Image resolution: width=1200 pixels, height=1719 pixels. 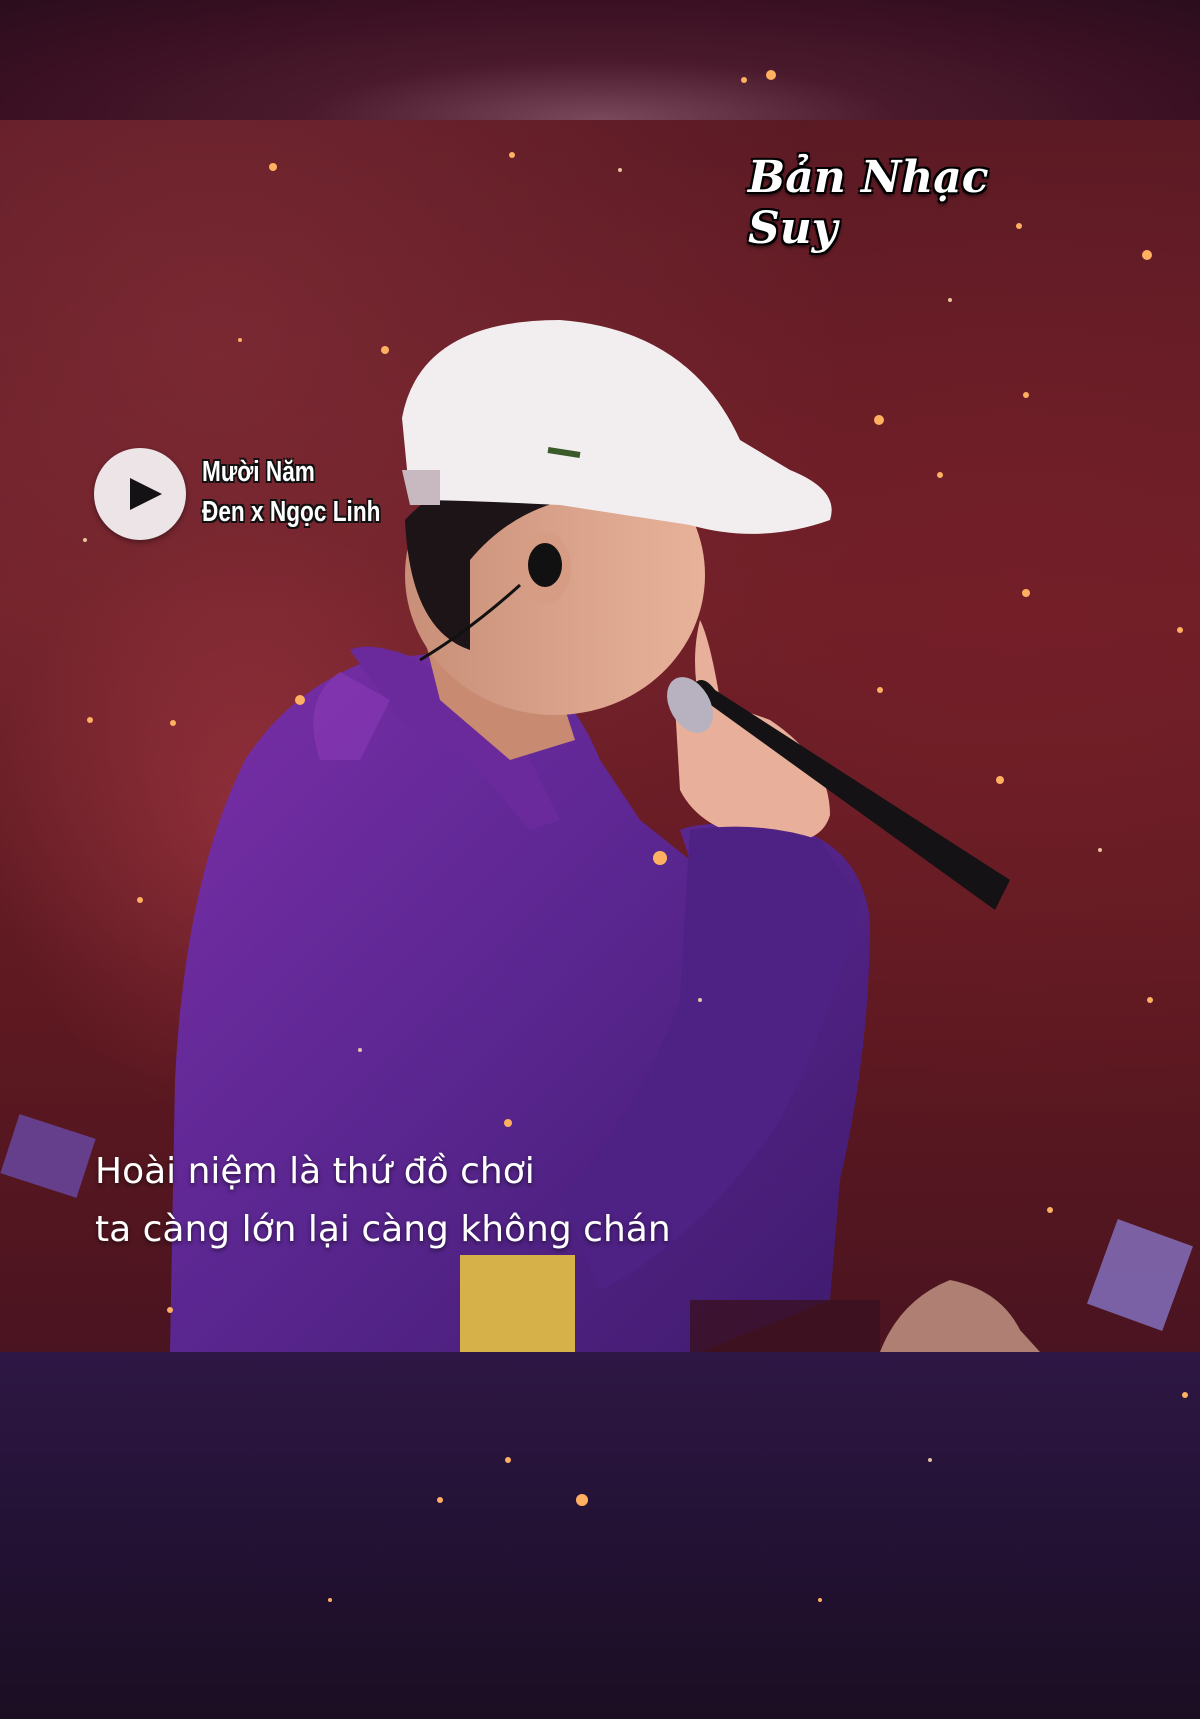 I want to click on song-artist: Đen x Ngọc Linh, so click(x=291, y=512).